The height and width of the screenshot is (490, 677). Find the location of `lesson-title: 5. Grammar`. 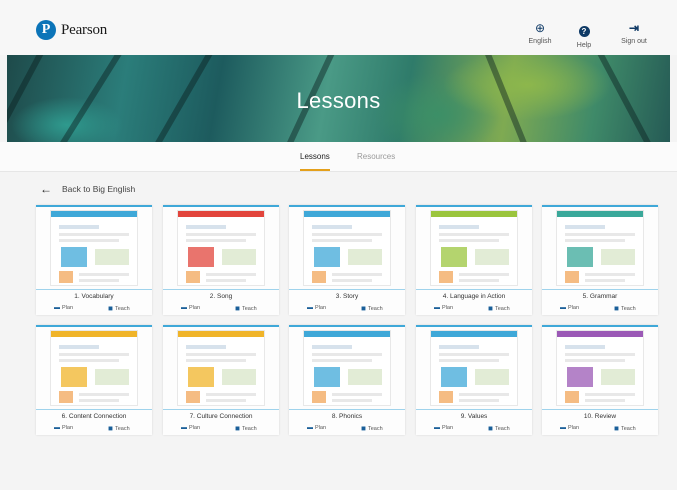

lesson-title: 5. Grammar is located at coordinates (600, 296).